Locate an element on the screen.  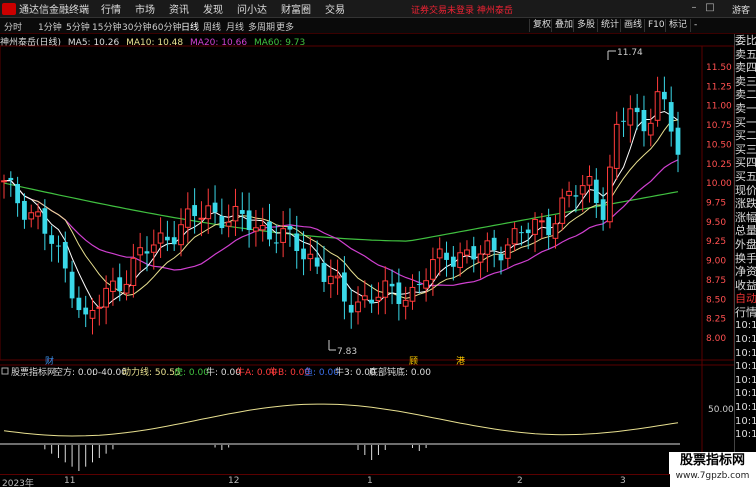
menu-item-wealth: 财富圈 is located at coordinates (296, 8).